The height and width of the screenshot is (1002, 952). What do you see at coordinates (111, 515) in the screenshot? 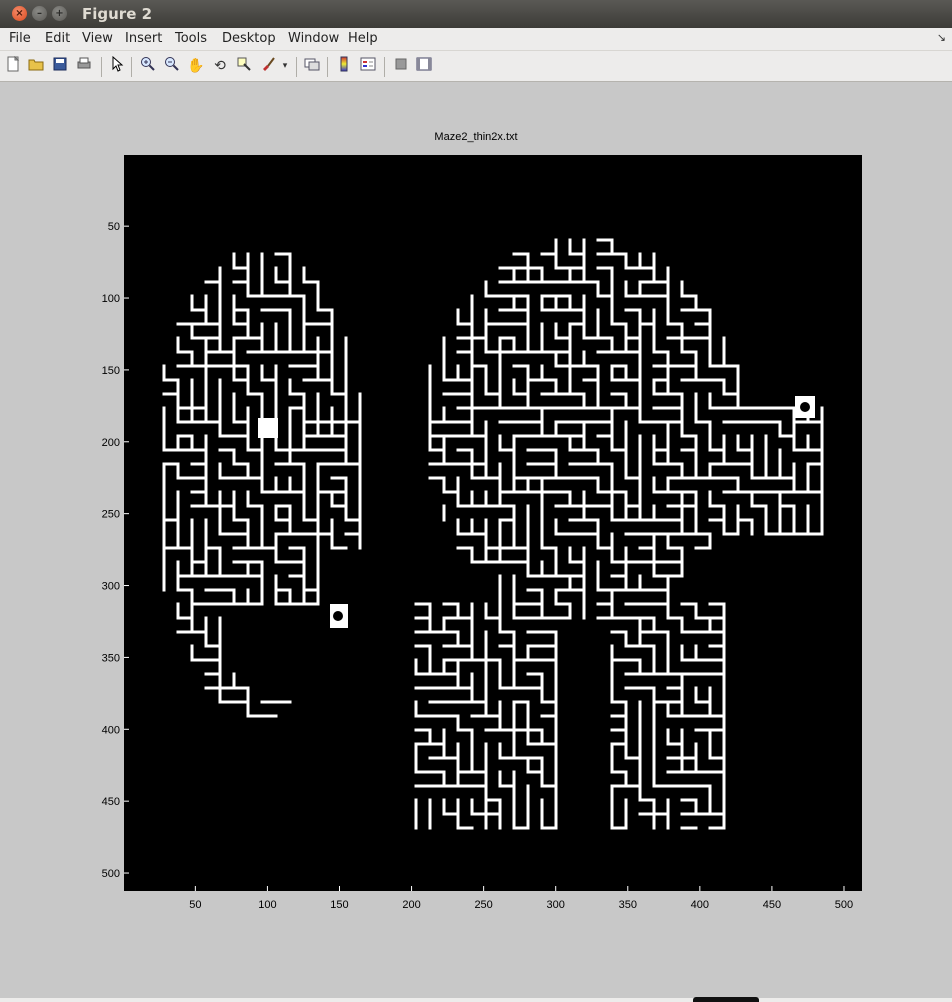
I see `y-tick-label: 250` at bounding box center [111, 515].